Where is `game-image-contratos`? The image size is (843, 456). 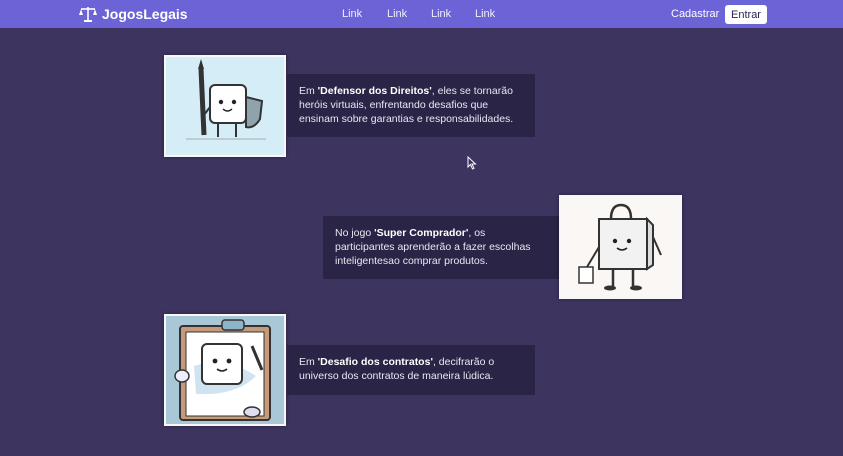 game-image-contratos is located at coordinates (225, 370).